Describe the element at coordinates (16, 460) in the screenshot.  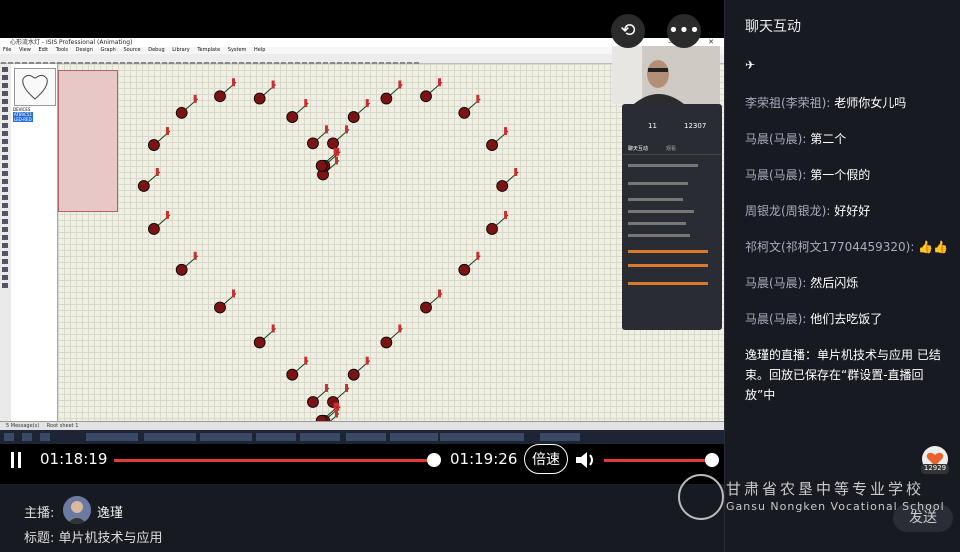
I see `pause-button` at that location.